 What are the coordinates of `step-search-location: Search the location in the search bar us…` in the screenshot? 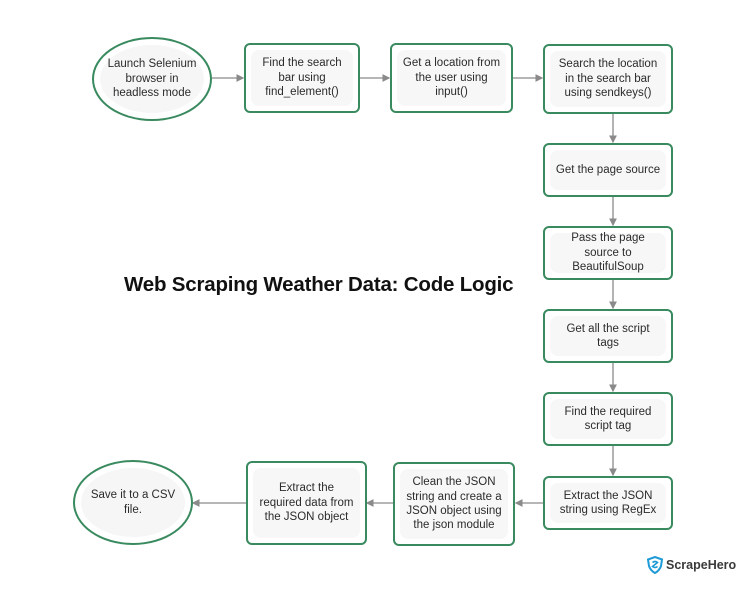 It's located at (608, 79).